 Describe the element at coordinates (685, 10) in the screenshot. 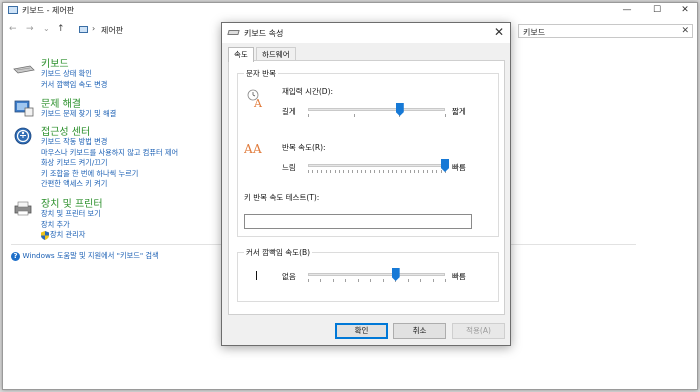

I see `close-button: ✕` at that location.